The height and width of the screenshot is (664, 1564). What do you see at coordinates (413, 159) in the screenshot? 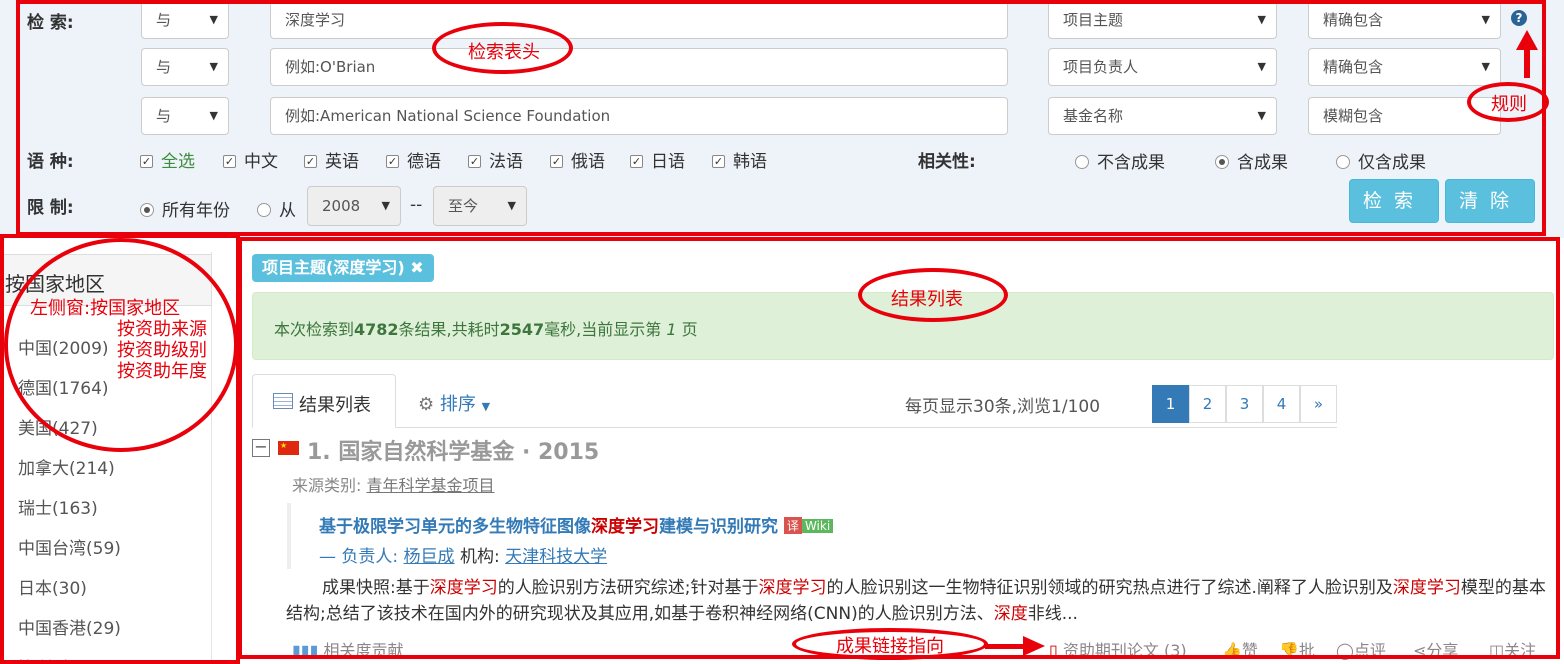
I see `lang-checkbox-3: ✓ 德语` at bounding box center [413, 159].